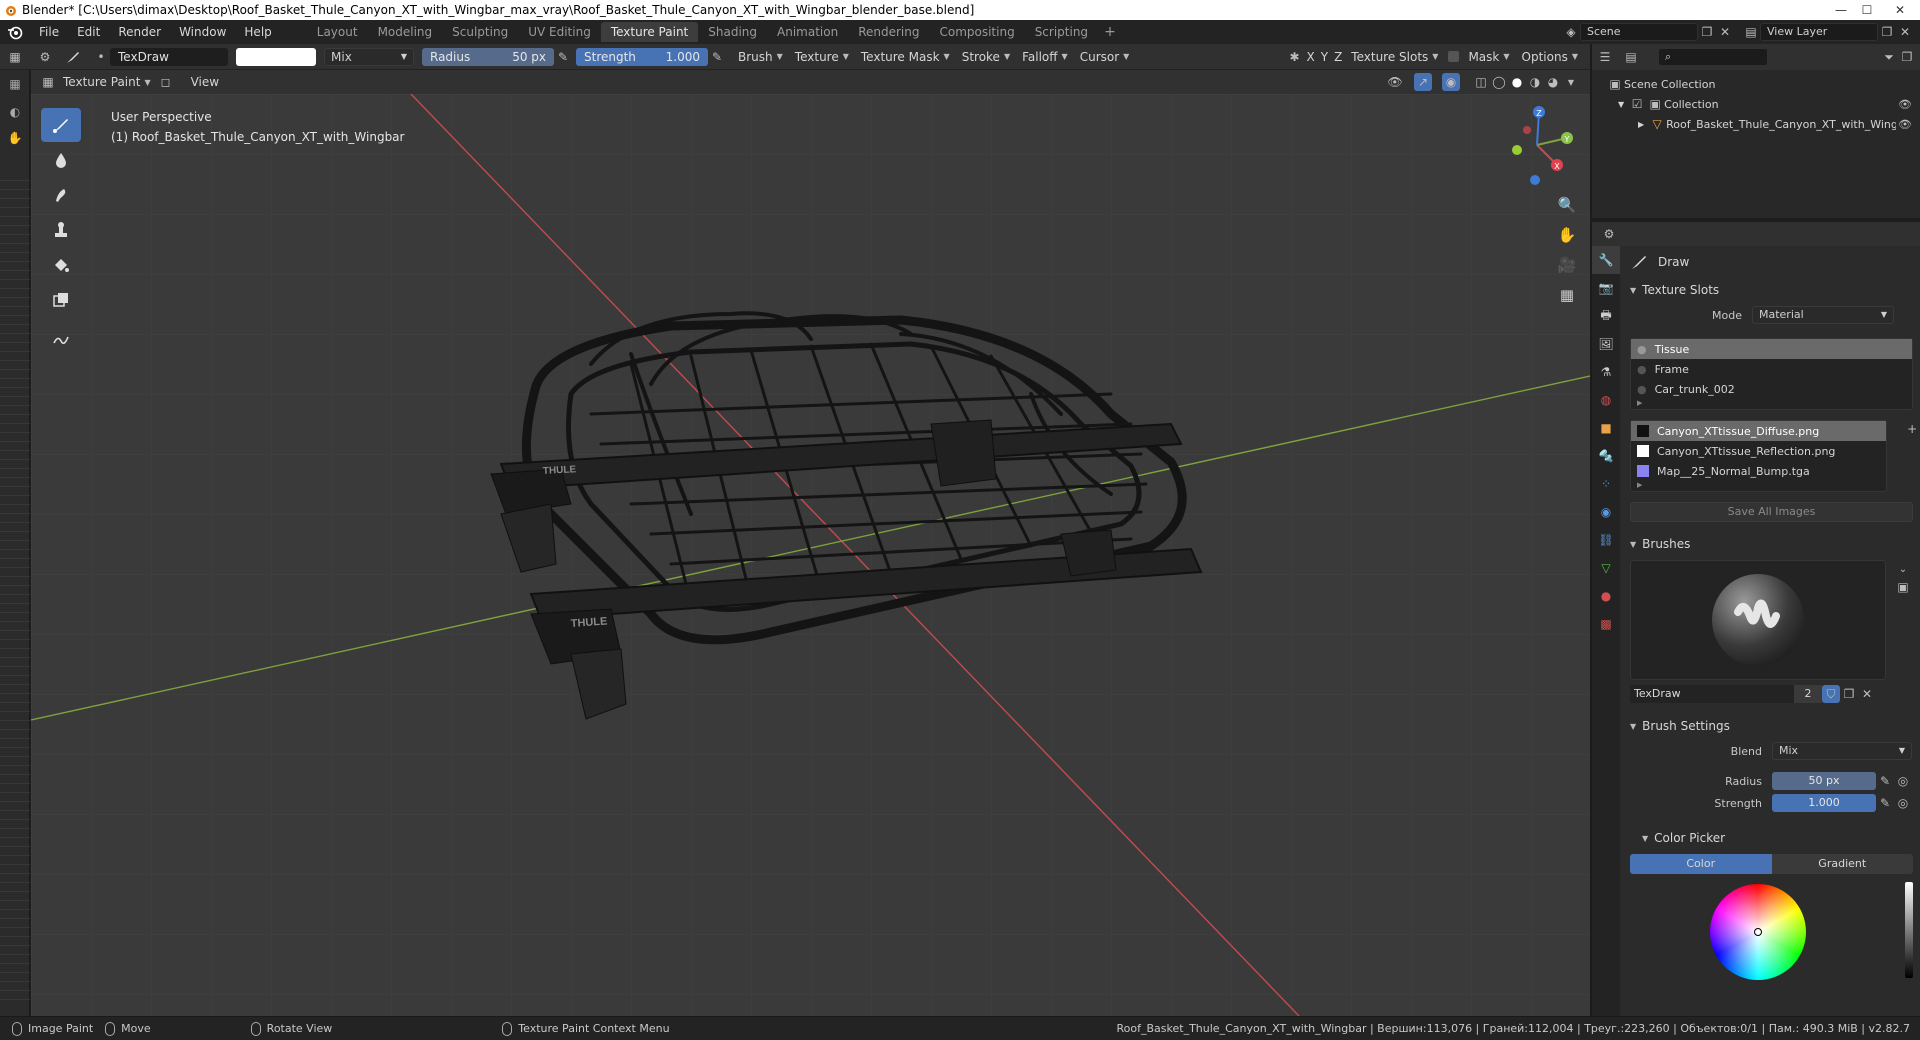 The width and height of the screenshot is (1920, 1040). What do you see at coordinates (73, 57) in the screenshot?
I see `brush-tool-icon` at bounding box center [73, 57].